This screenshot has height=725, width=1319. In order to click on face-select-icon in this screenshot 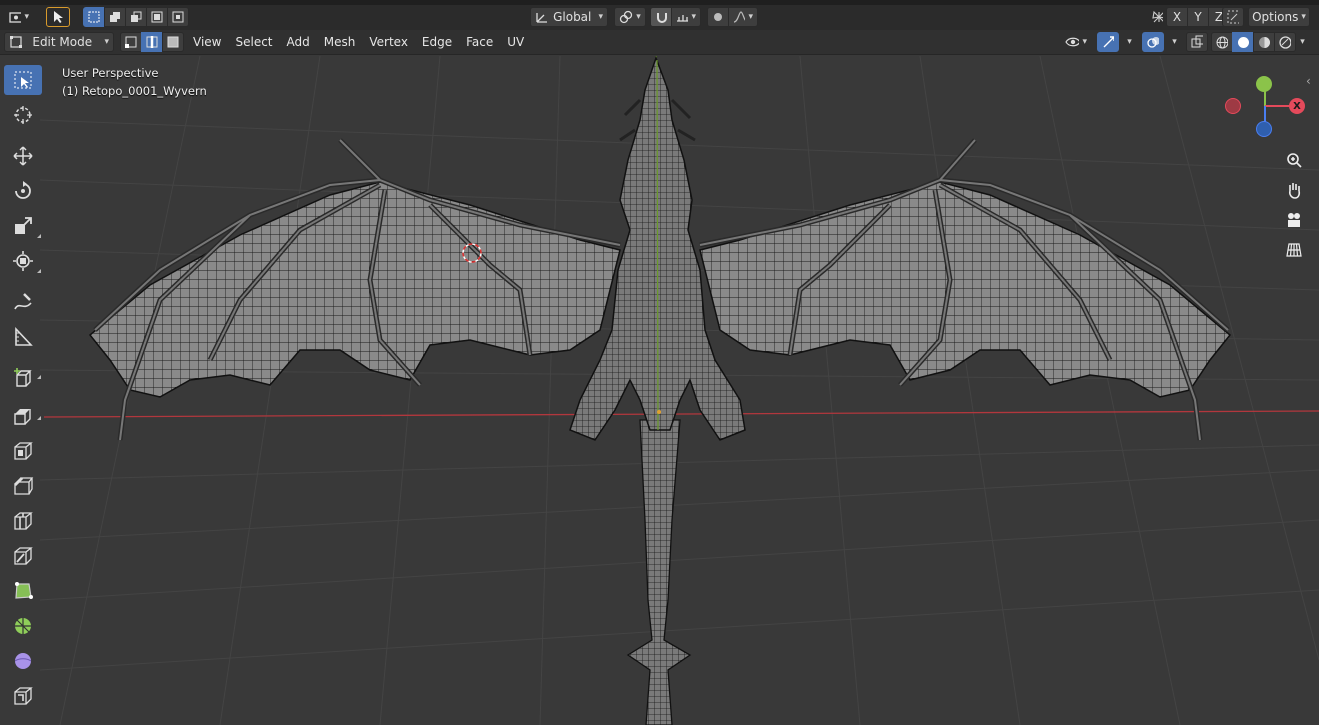, I will do `click(173, 42)`.